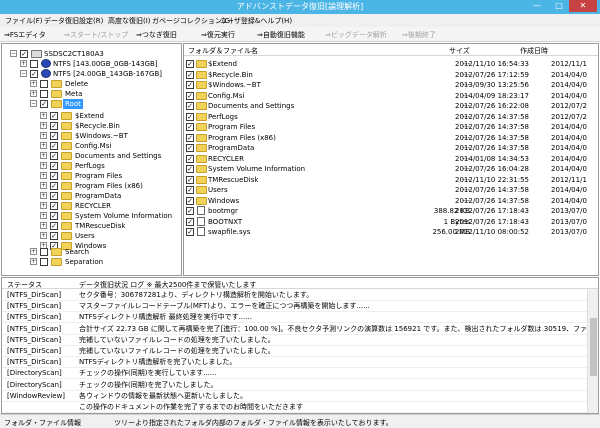 This screenshot has height=428, width=600. I want to click on start-stop-button: ⇒スタート/ストップ, so click(96, 35).